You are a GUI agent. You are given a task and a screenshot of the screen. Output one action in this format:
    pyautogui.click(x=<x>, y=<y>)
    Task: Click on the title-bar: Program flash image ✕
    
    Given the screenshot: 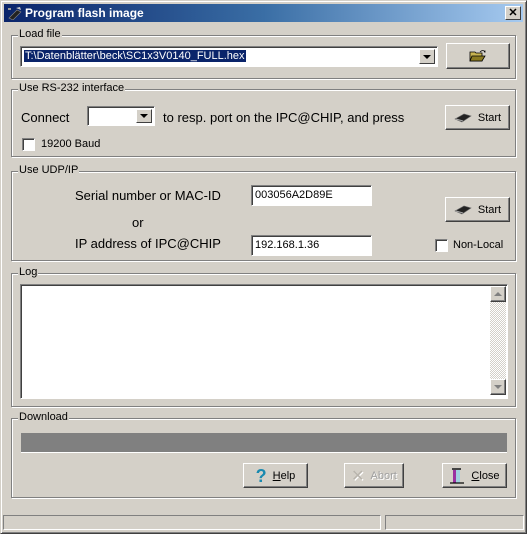 What is the action you would take?
    pyautogui.click(x=263, y=13)
    